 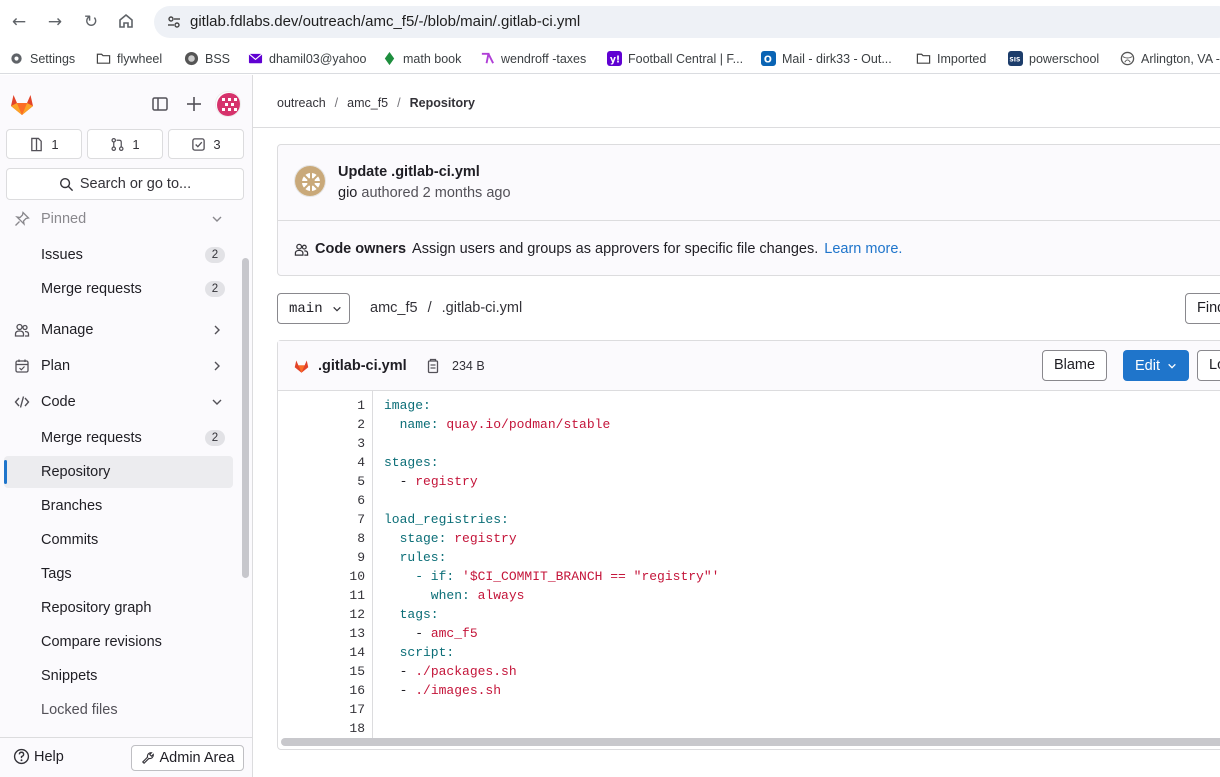 I want to click on bookmark-dhamil: dhamil03@yahoo, so click(x=307, y=58).